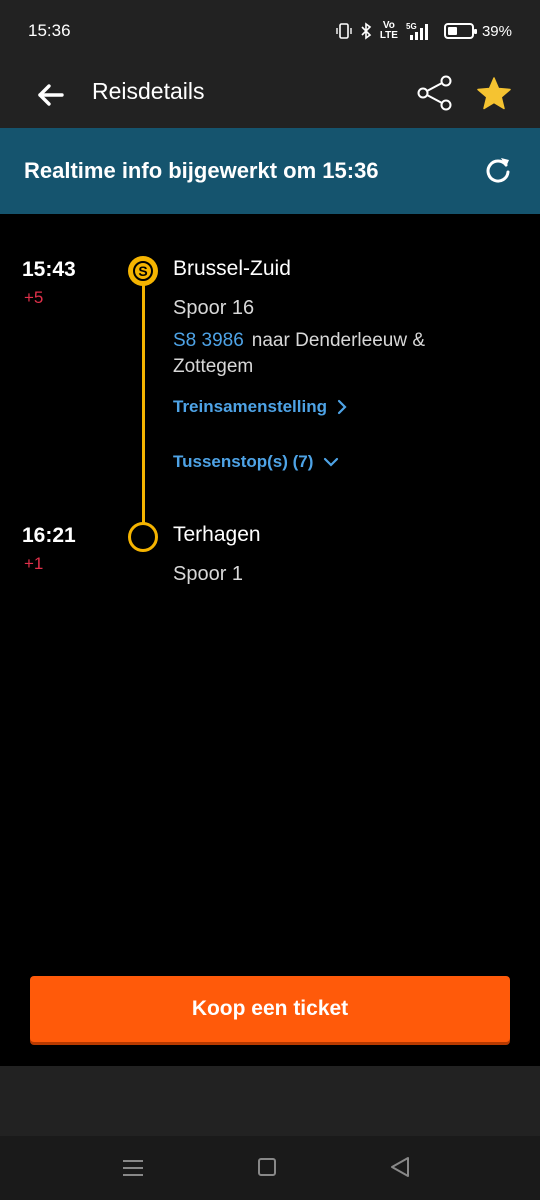 The height and width of the screenshot is (1200, 540). Describe the element at coordinates (214, 308) in the screenshot. I see `departure-platform: Spoor 16` at that location.